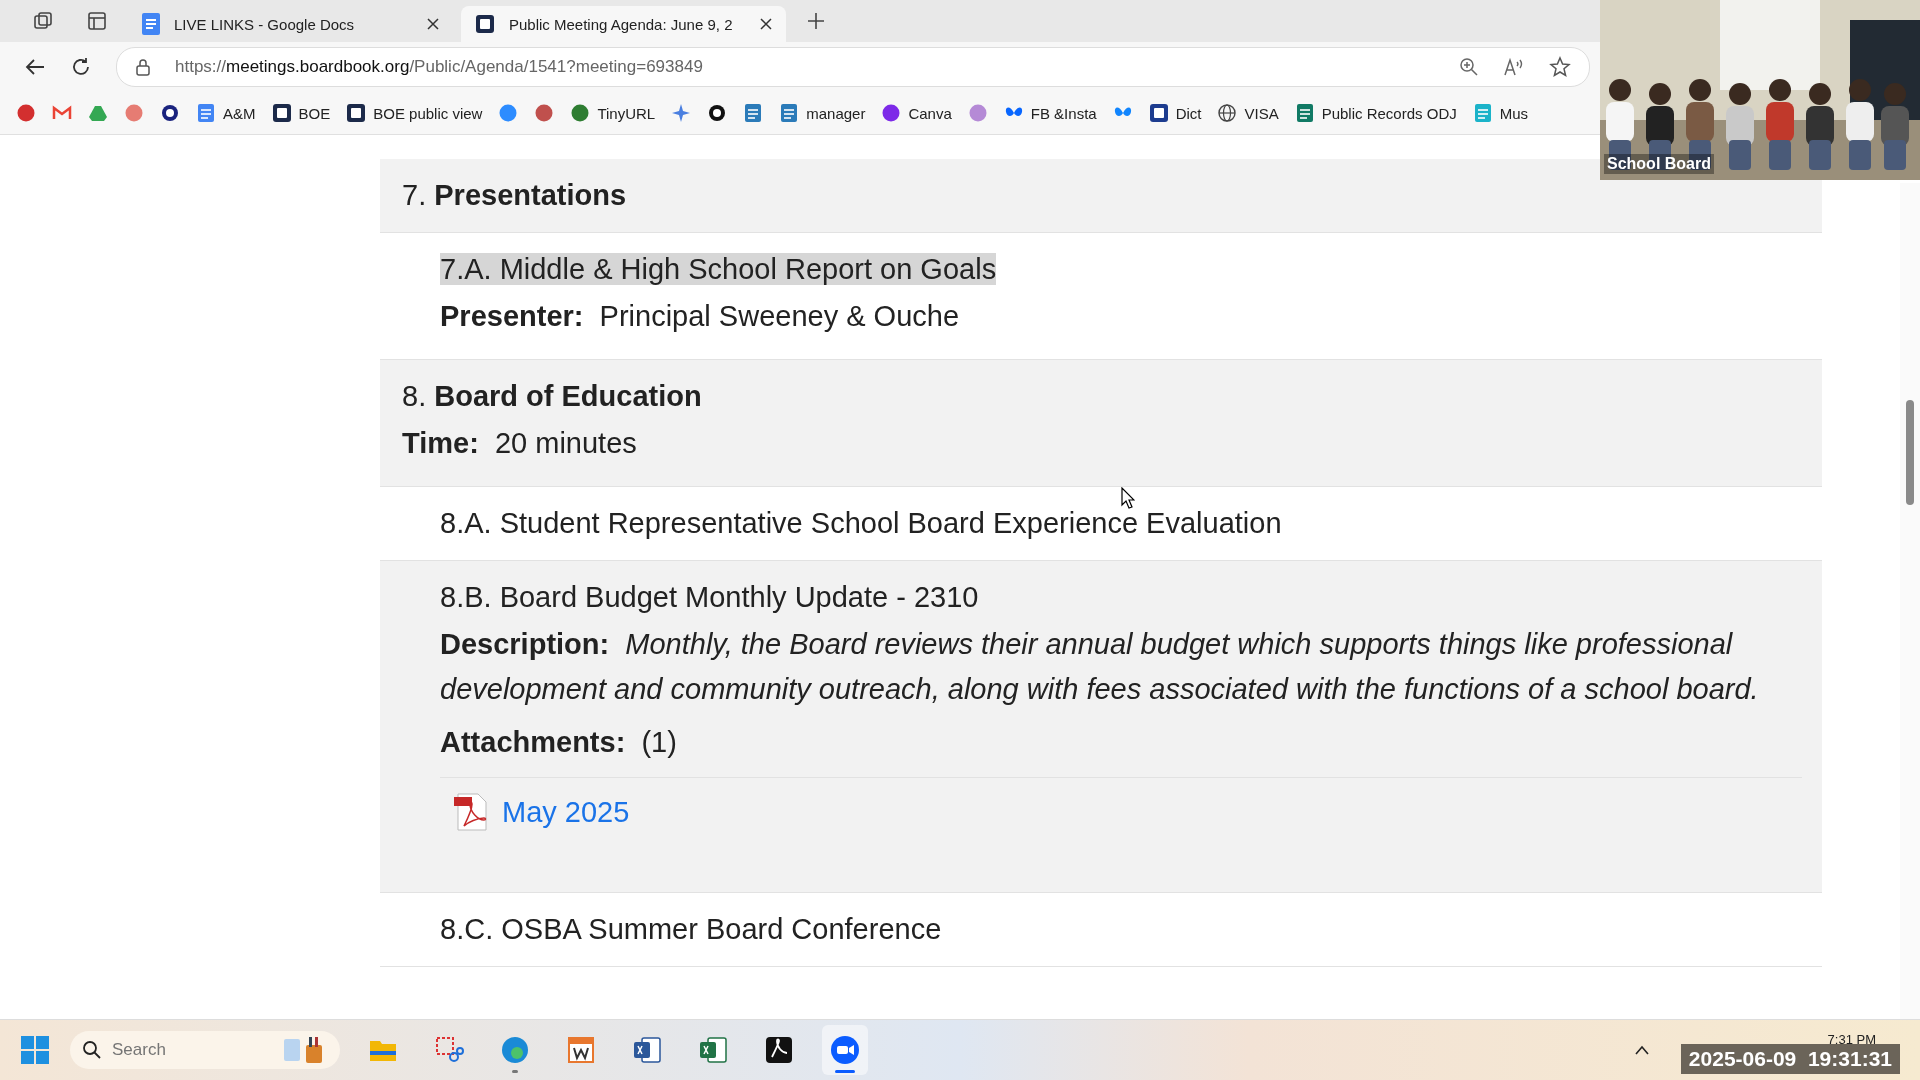  Describe the element at coordinates (691, 929) in the screenshot. I see `item-title: 8.C. OSBA Summer Board Conference` at that location.